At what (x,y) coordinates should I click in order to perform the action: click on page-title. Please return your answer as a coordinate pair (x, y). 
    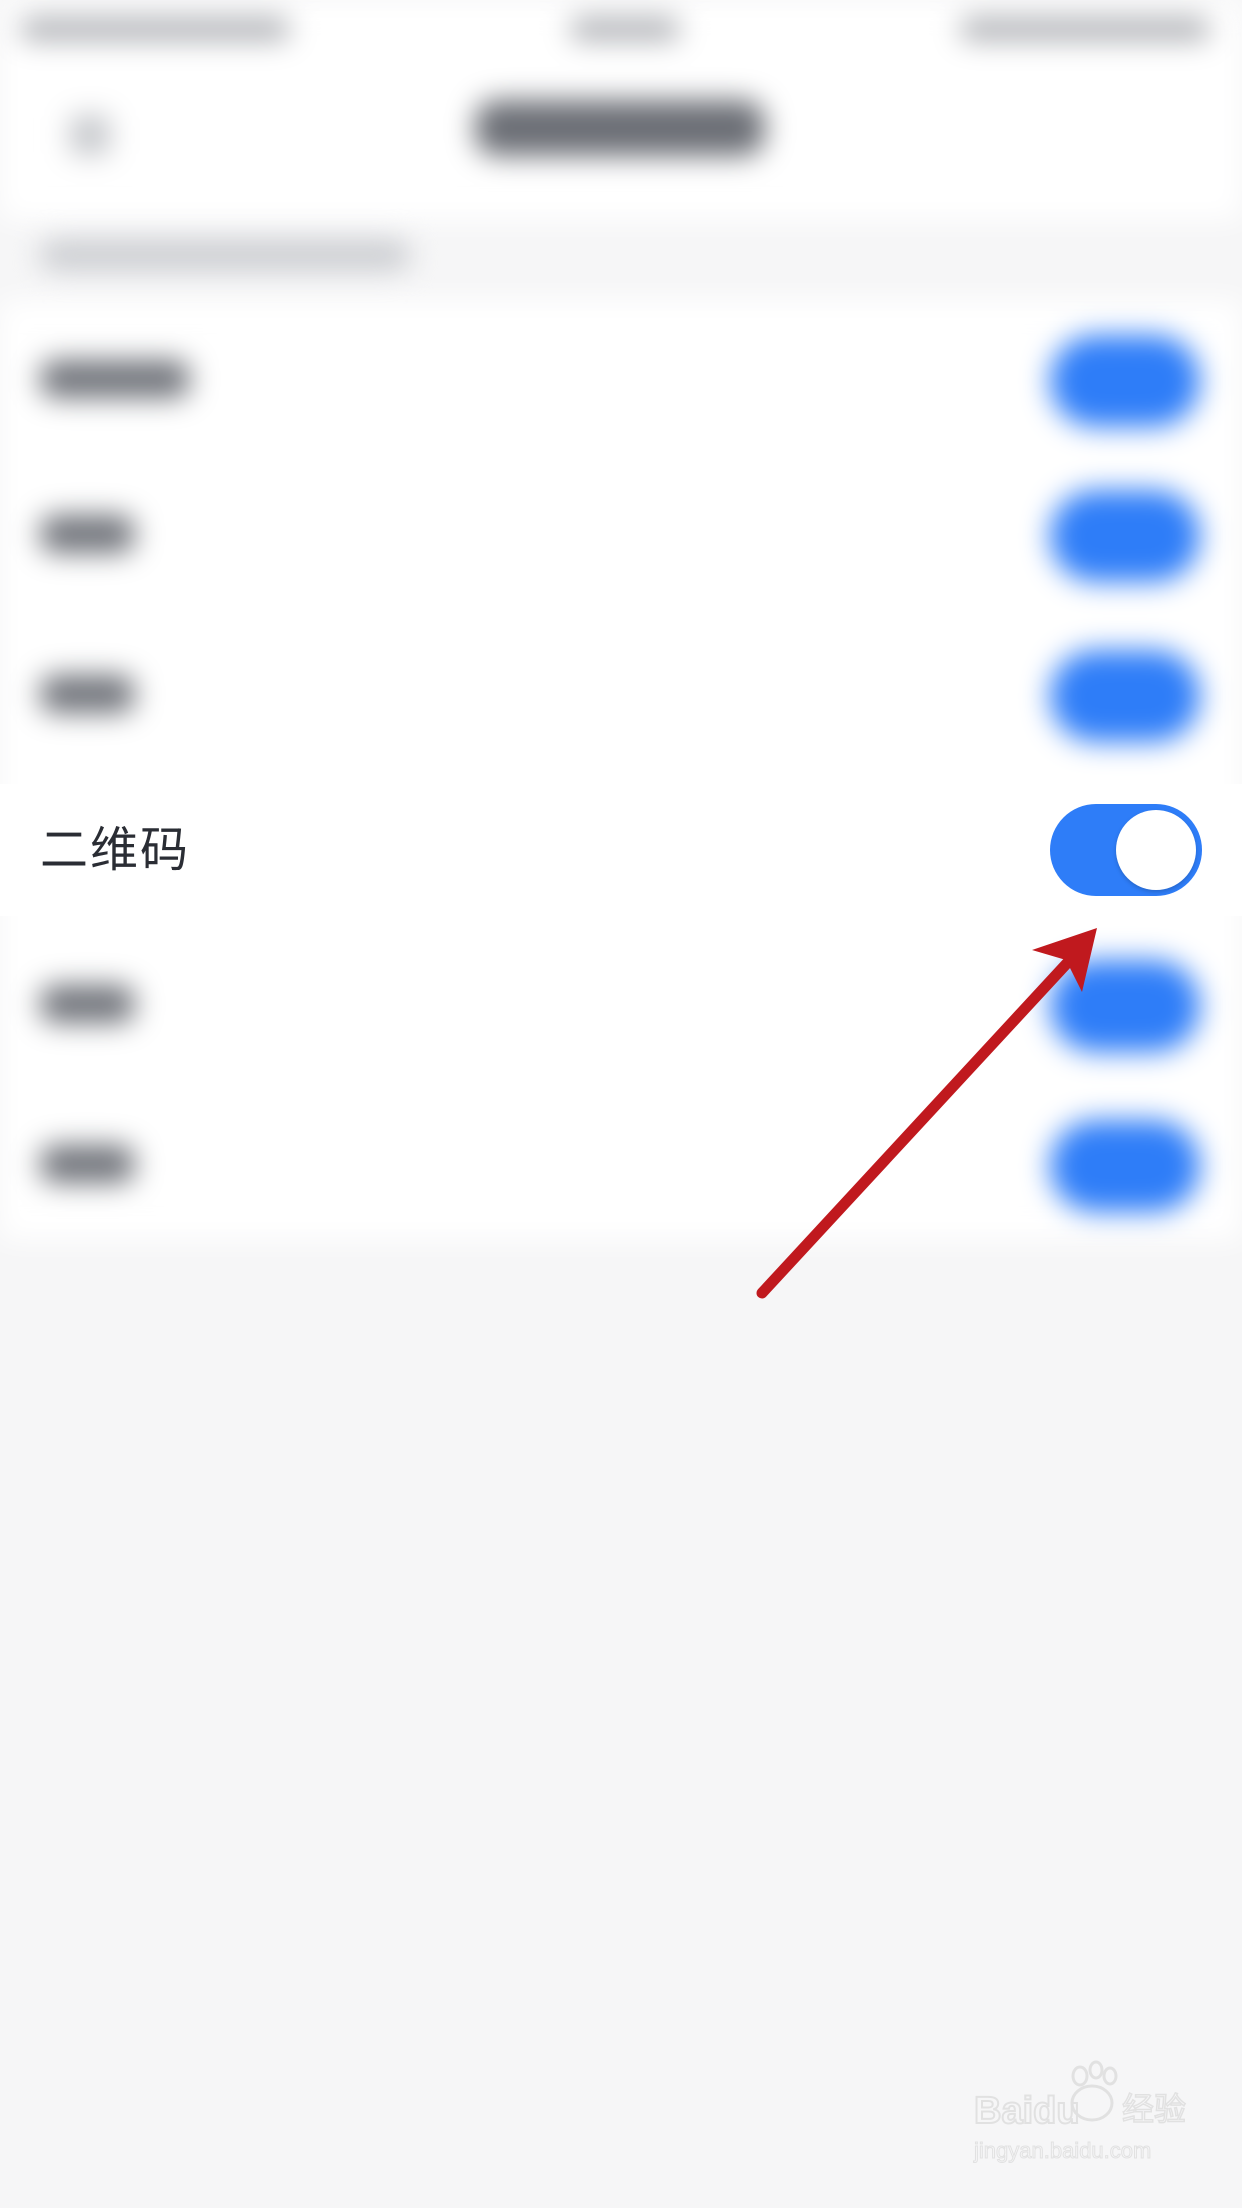
    Looking at the image, I should click on (620, 128).